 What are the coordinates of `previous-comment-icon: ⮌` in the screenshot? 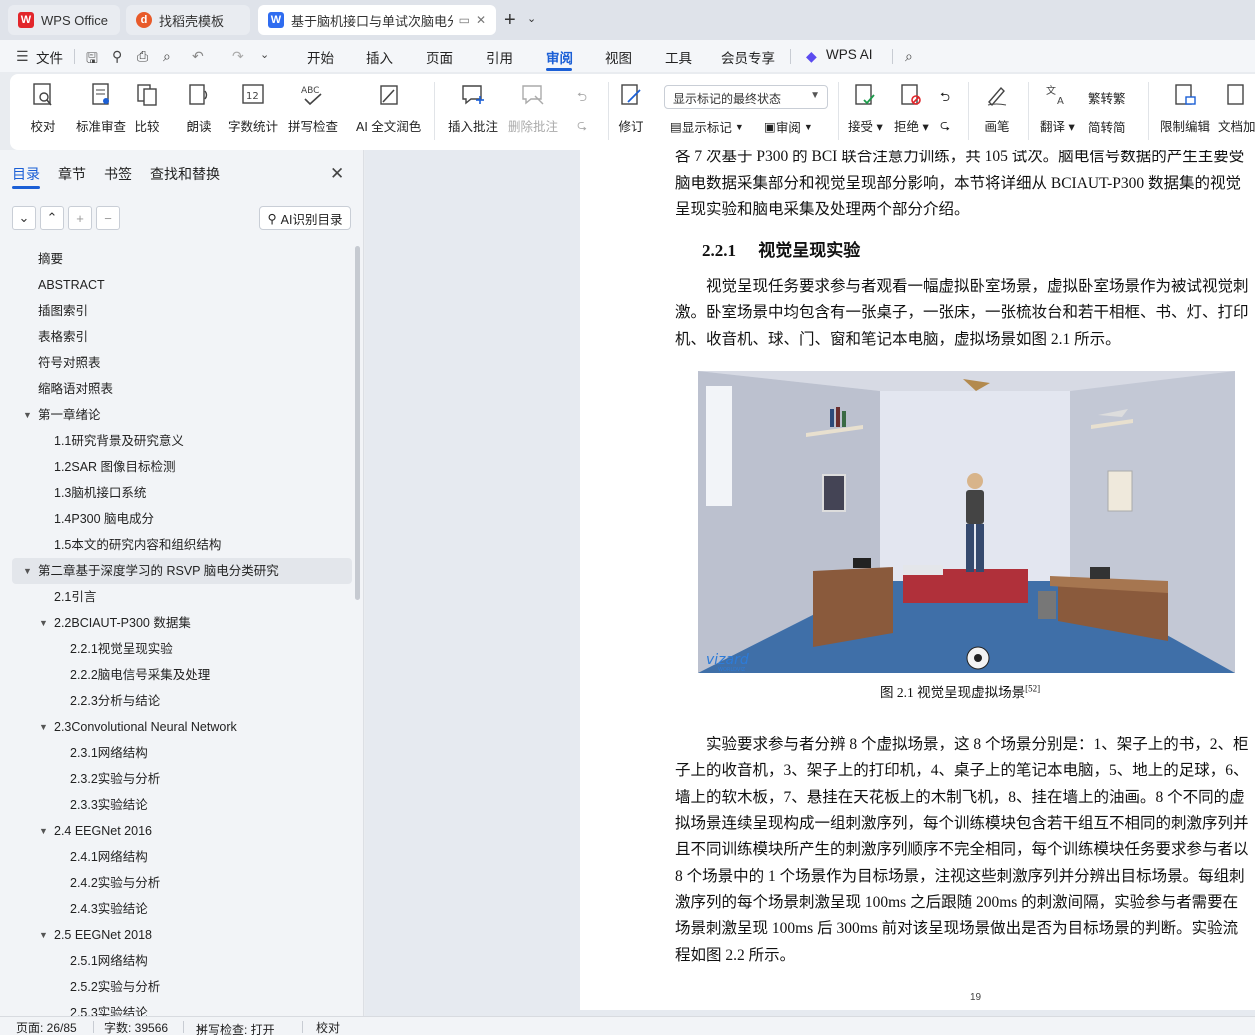 It's located at (582, 98).